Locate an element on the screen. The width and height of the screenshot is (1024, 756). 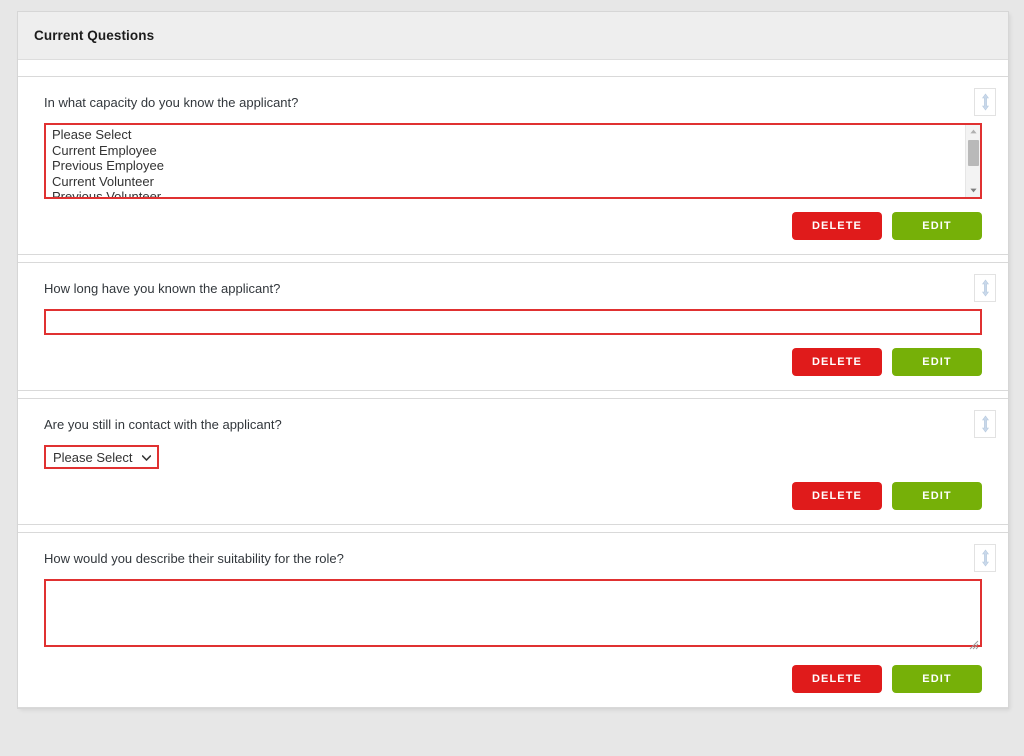
listbox-scrollbar is located at coordinates (972, 161).